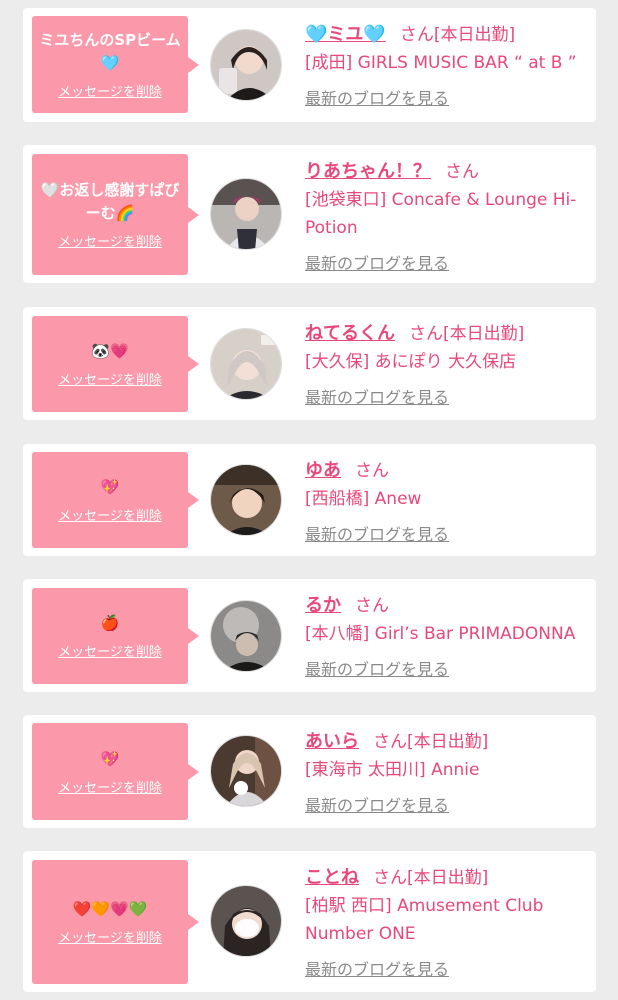 The width and height of the screenshot is (618, 1000). Describe the element at coordinates (323, 604) in the screenshot. I see `cast-name-link: るか` at that location.